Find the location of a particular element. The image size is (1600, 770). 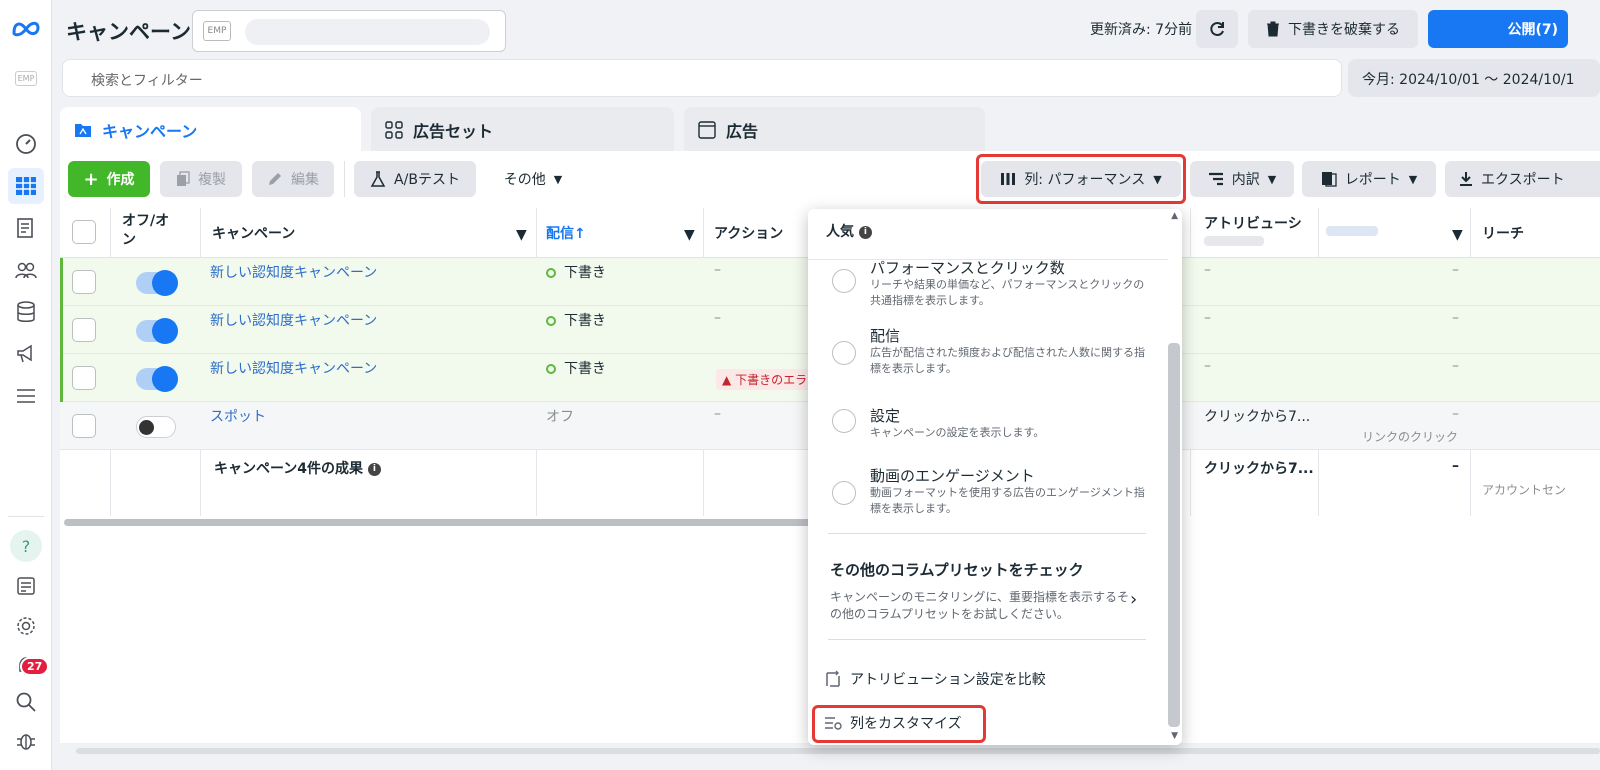

chevron-right-icon: › is located at coordinates (1133, 599).